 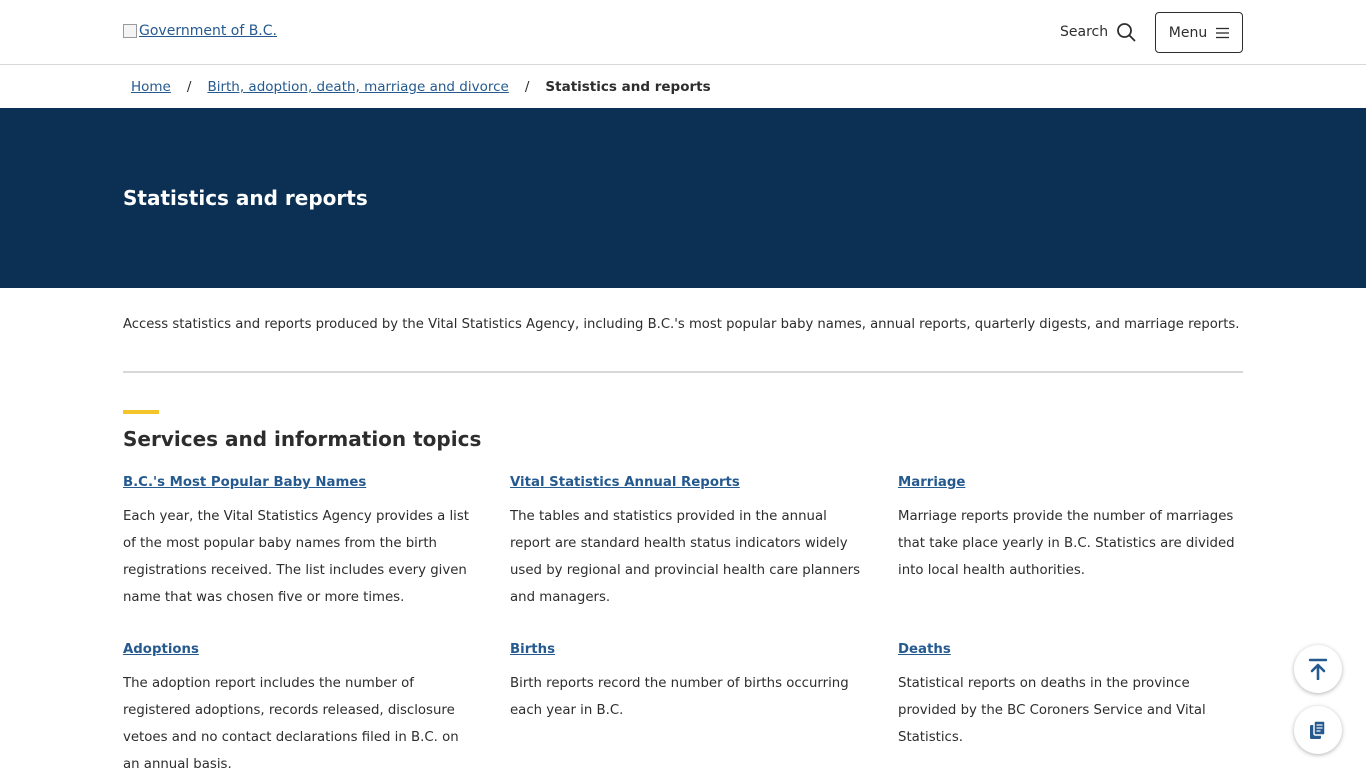 What do you see at coordinates (683, 372) in the screenshot?
I see `divider` at bounding box center [683, 372].